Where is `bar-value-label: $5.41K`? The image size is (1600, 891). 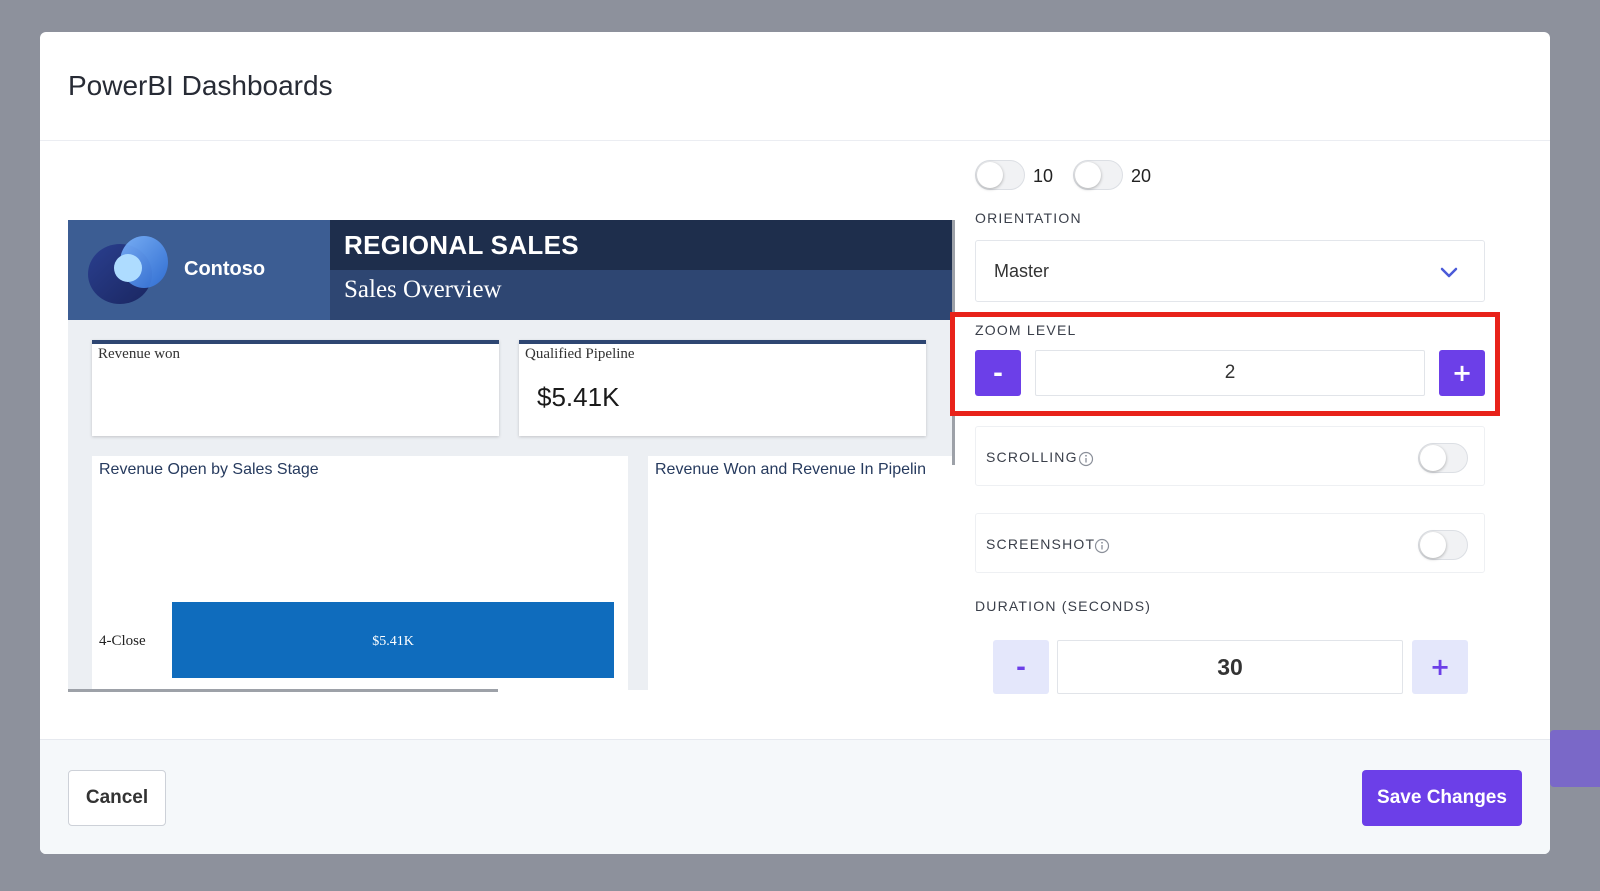
bar-value-label: $5.41K is located at coordinates (393, 641).